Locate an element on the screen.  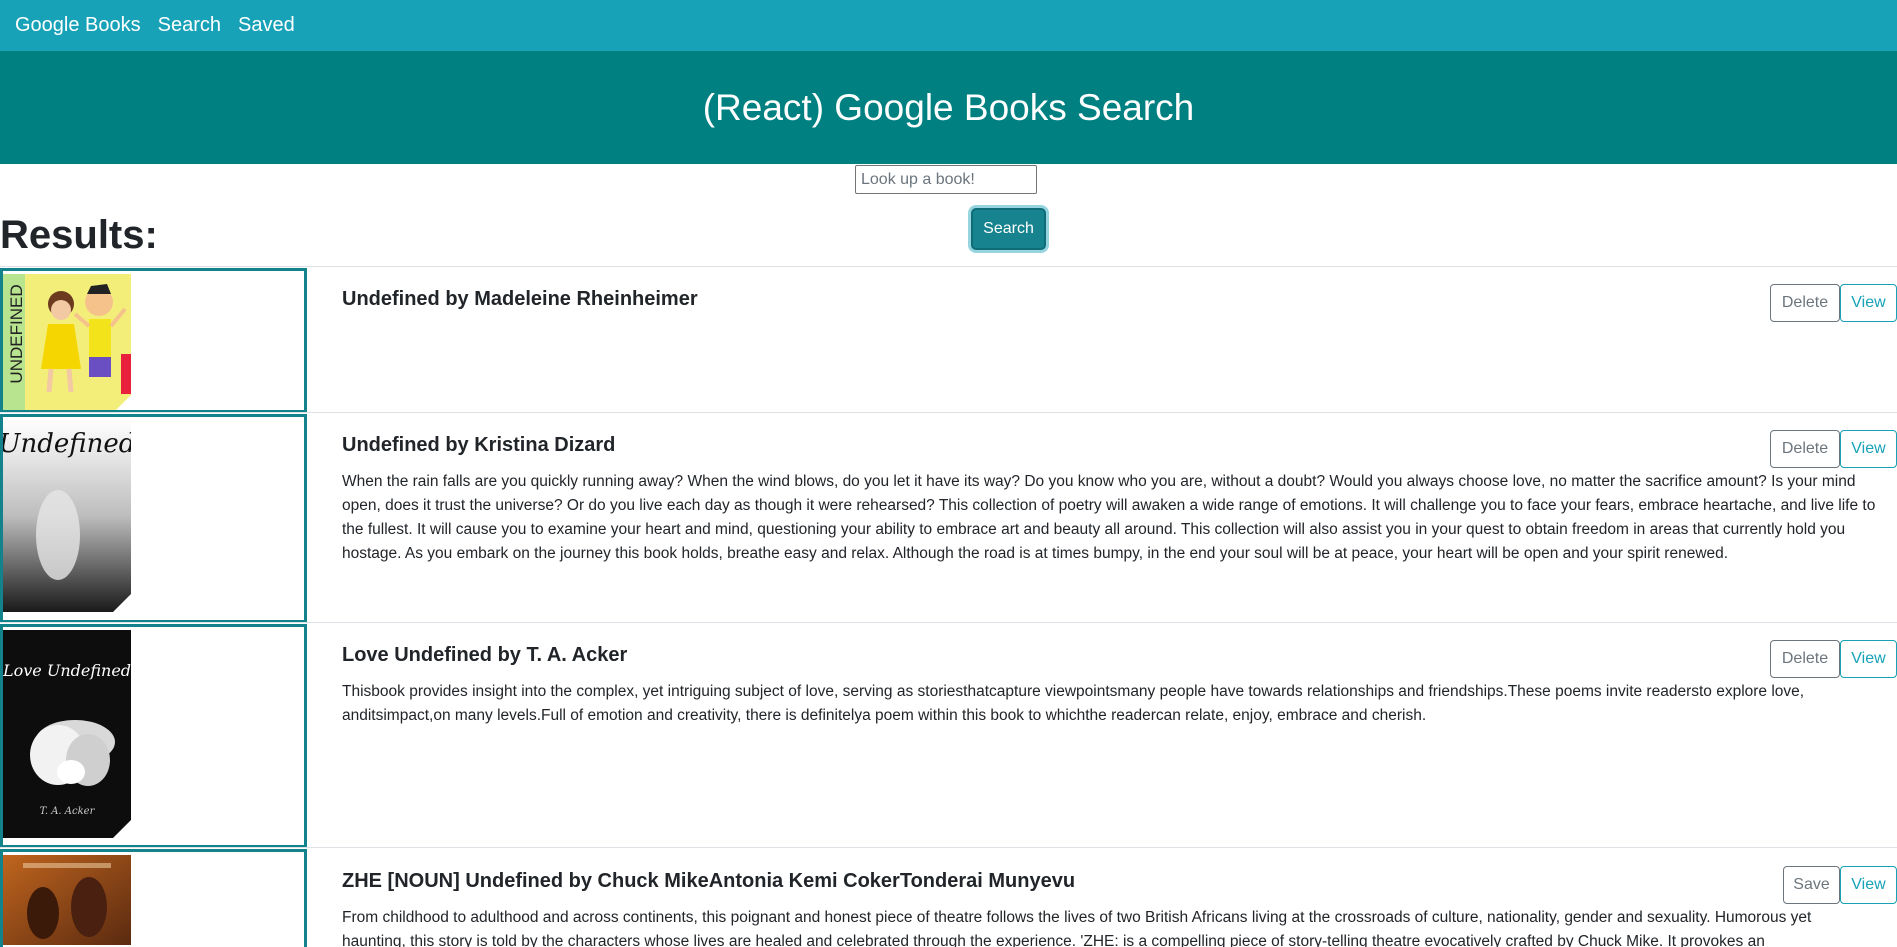
book-thumbnail: UNDEFINED is located at coordinates (153, 340).